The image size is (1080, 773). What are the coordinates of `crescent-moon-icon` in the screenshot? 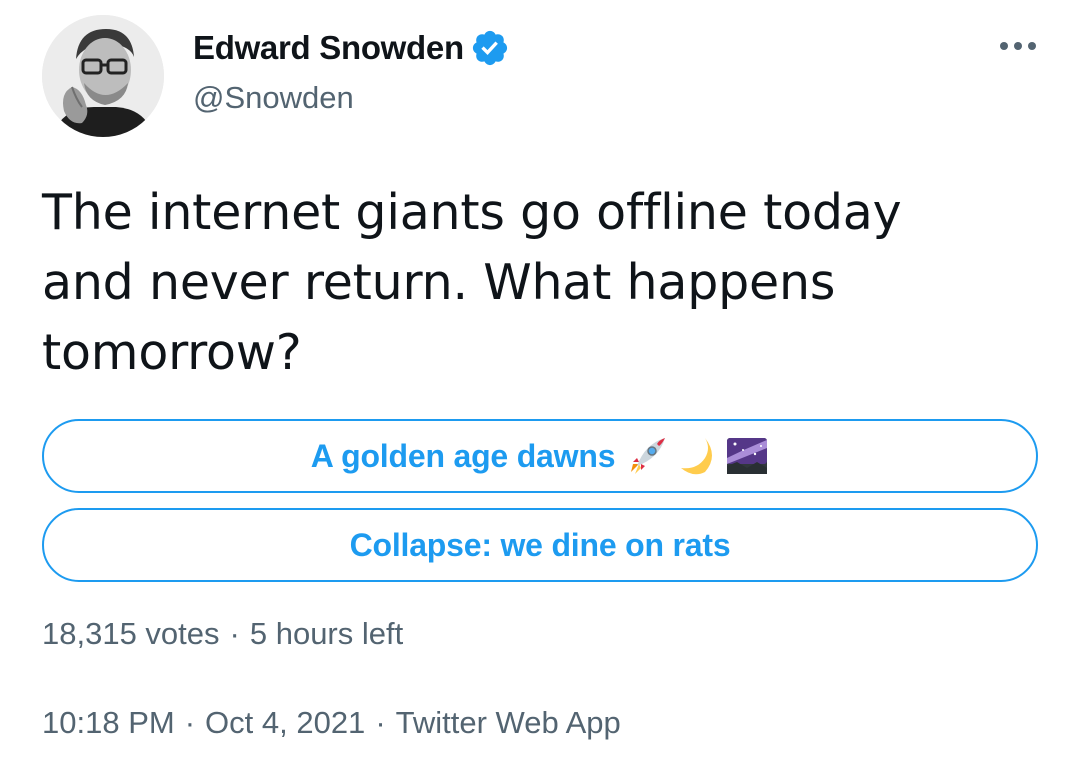 It's located at (697, 456).